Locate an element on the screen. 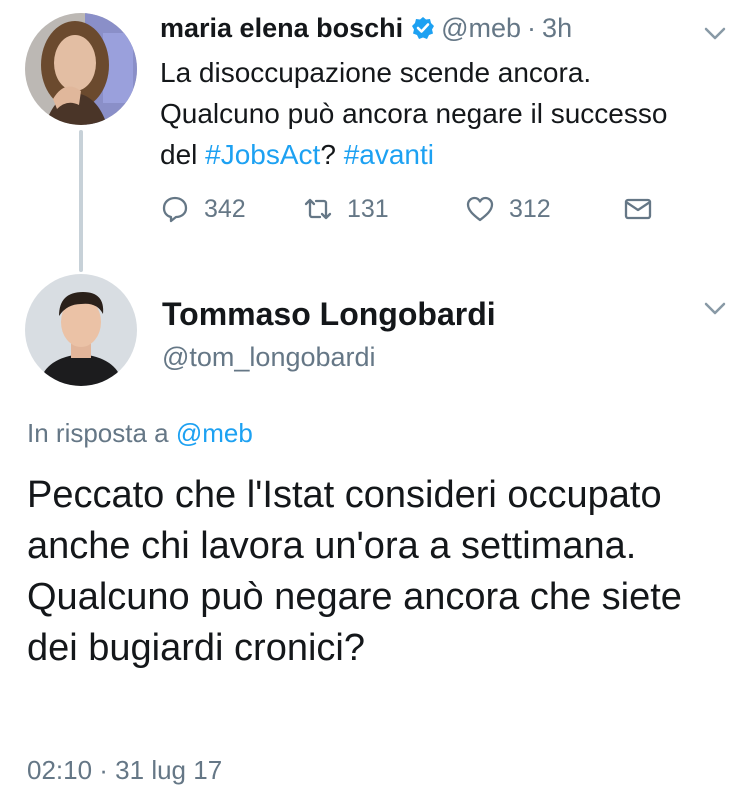 This screenshot has height=805, width=750. tweet1-text-line: del #JobsAct? #avanti is located at coordinates (447, 154).